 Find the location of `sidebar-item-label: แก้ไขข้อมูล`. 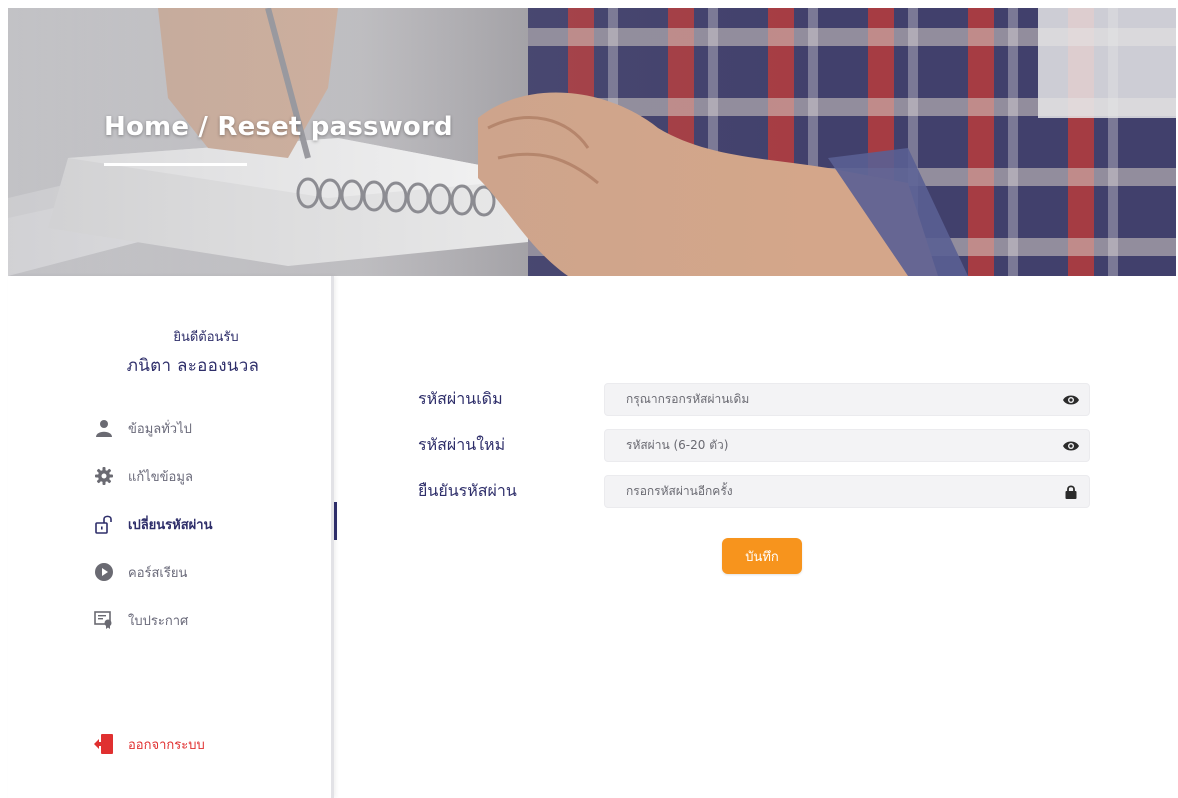

sidebar-item-label: แก้ไขข้อมูล is located at coordinates (160, 477).